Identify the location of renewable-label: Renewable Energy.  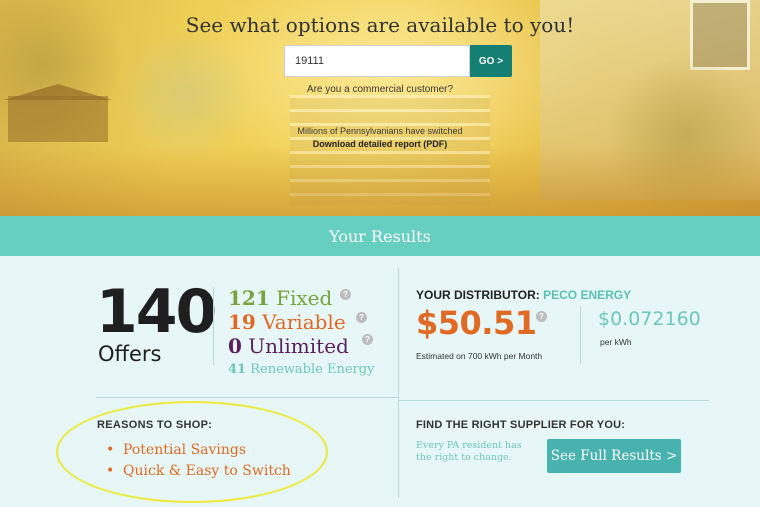
(312, 369).